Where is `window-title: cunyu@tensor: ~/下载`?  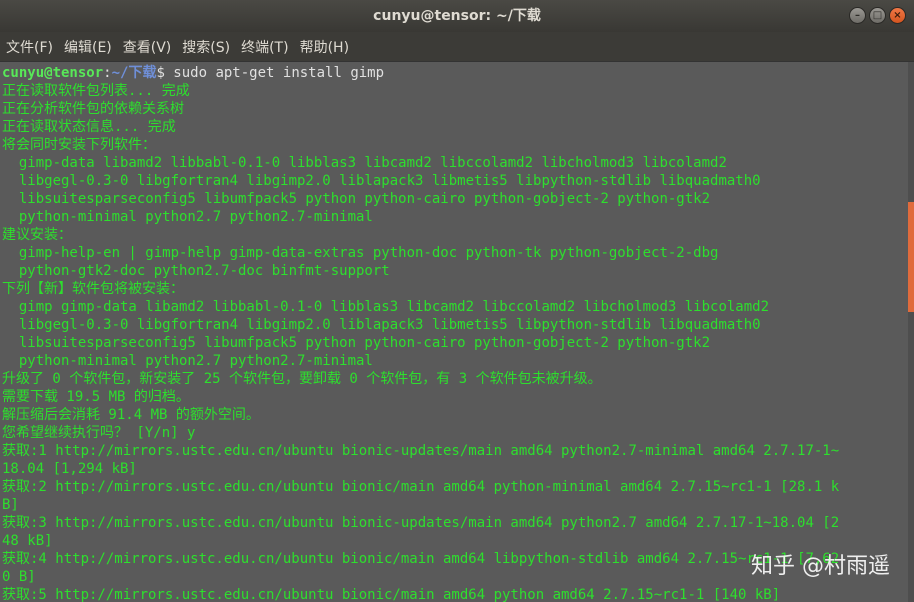
window-title: cunyu@tensor: ~/下载 is located at coordinates (457, 16).